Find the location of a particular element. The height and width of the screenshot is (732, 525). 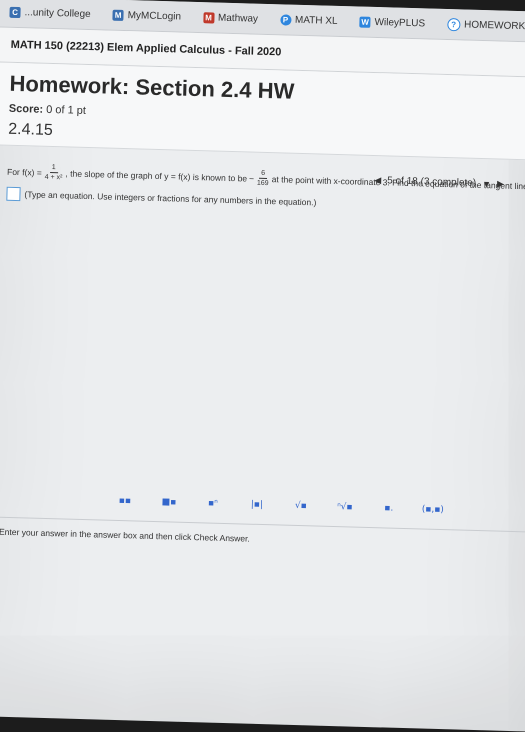

bookmark-mathway: M Mathway is located at coordinates (230, 17).